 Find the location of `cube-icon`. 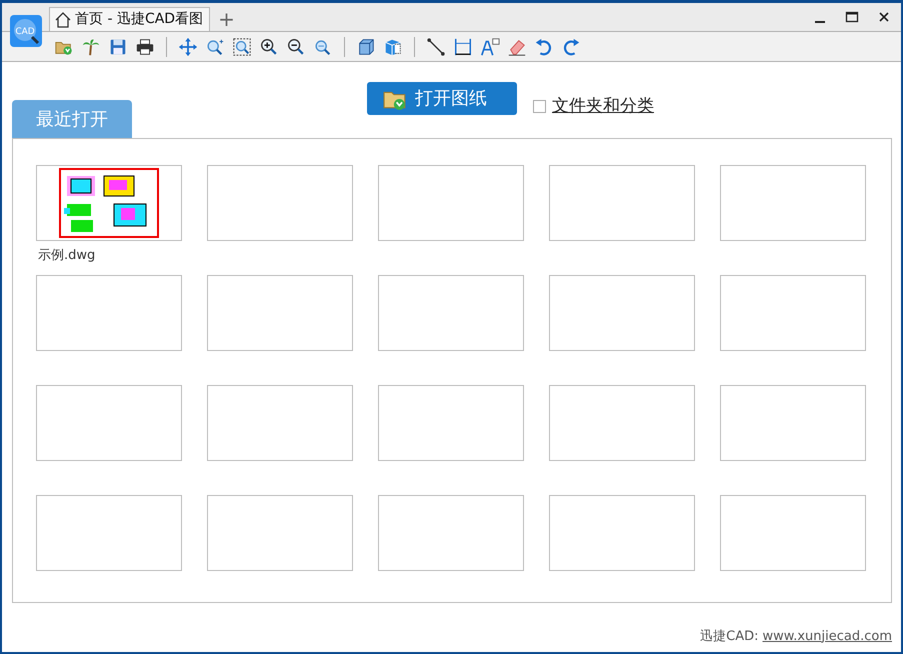

cube-icon is located at coordinates (366, 46).